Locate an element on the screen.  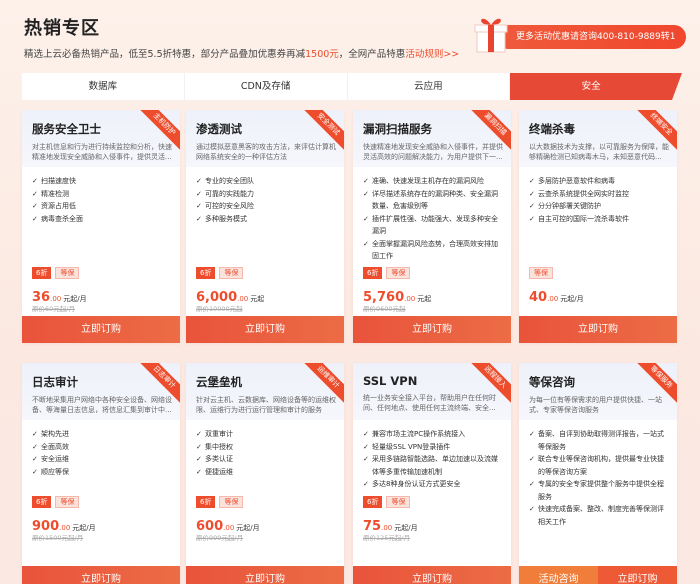
promo-banner: 更多活动优惠请咨询400-810-9889转1 is located at coordinates (591, 37).